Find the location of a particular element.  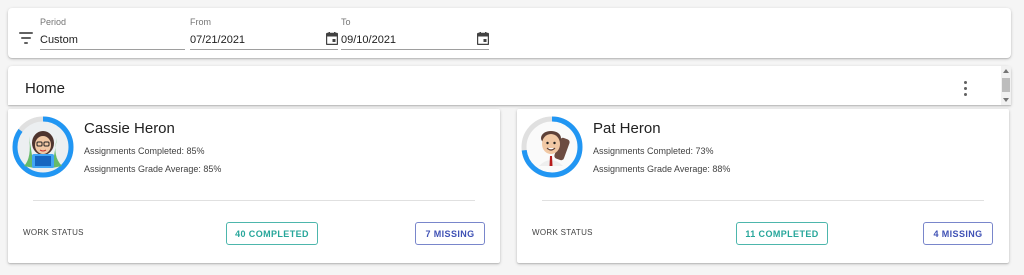

completed-button: 11 COMPLETED is located at coordinates (782, 233).